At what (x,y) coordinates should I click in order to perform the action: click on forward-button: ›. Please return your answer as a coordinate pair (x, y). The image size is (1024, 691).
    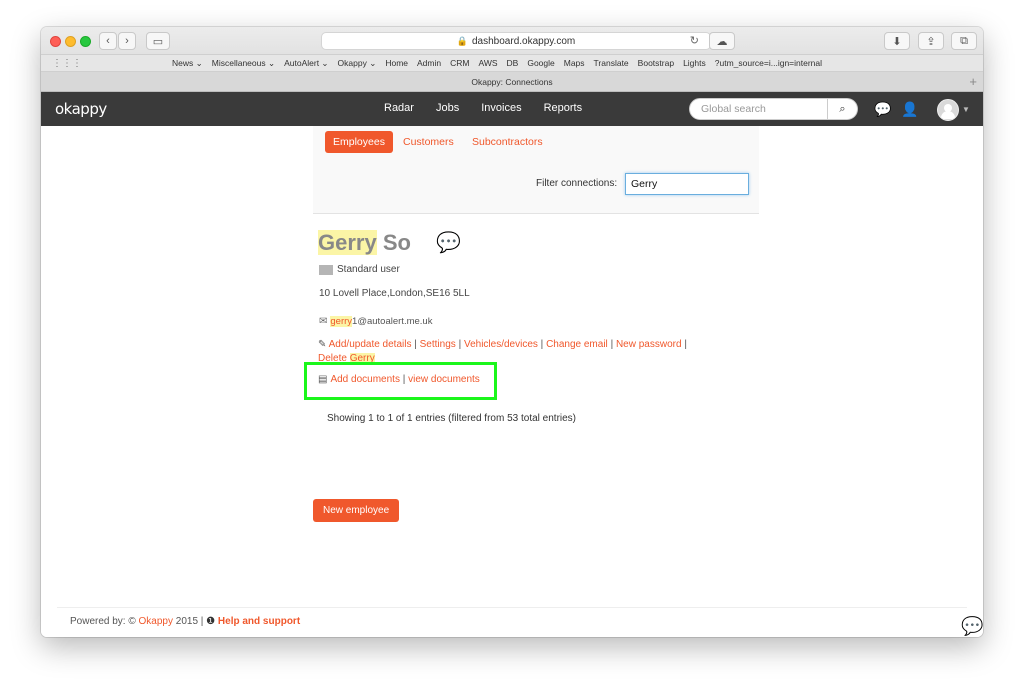
    Looking at the image, I should click on (127, 41).